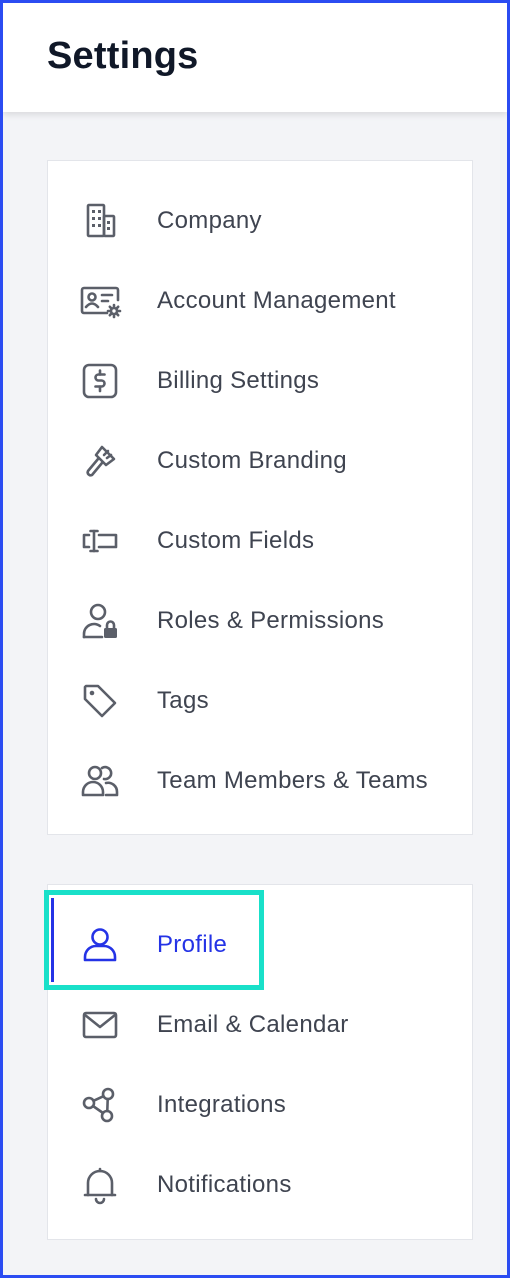 This screenshot has width=510, height=1278. I want to click on menu-item-notifications: Notifications, so click(260, 1185).